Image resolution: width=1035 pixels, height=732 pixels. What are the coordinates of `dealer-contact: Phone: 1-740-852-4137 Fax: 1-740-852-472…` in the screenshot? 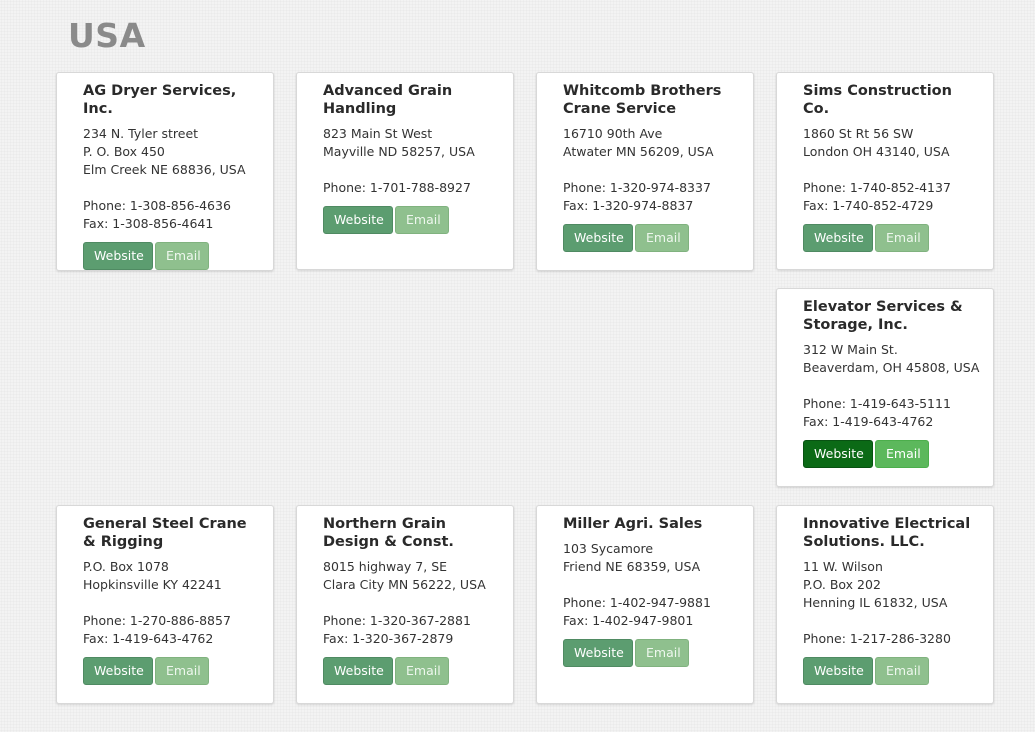 It's located at (893, 197).